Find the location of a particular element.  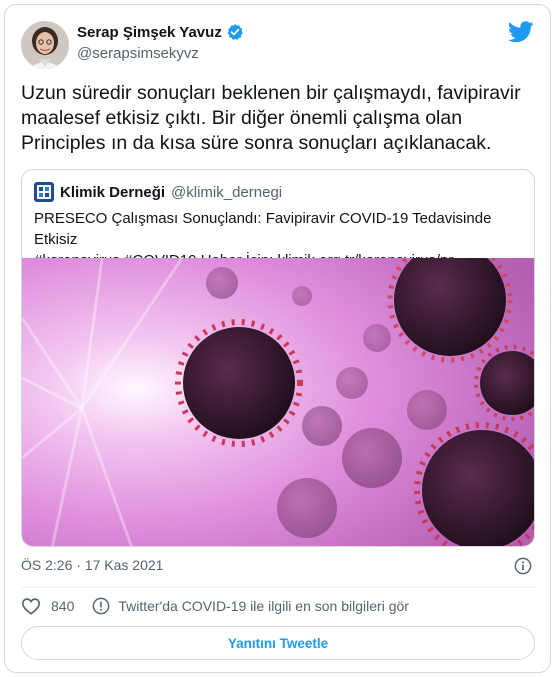

reply-button: Yanıtını Tweetle is located at coordinates (278, 643).